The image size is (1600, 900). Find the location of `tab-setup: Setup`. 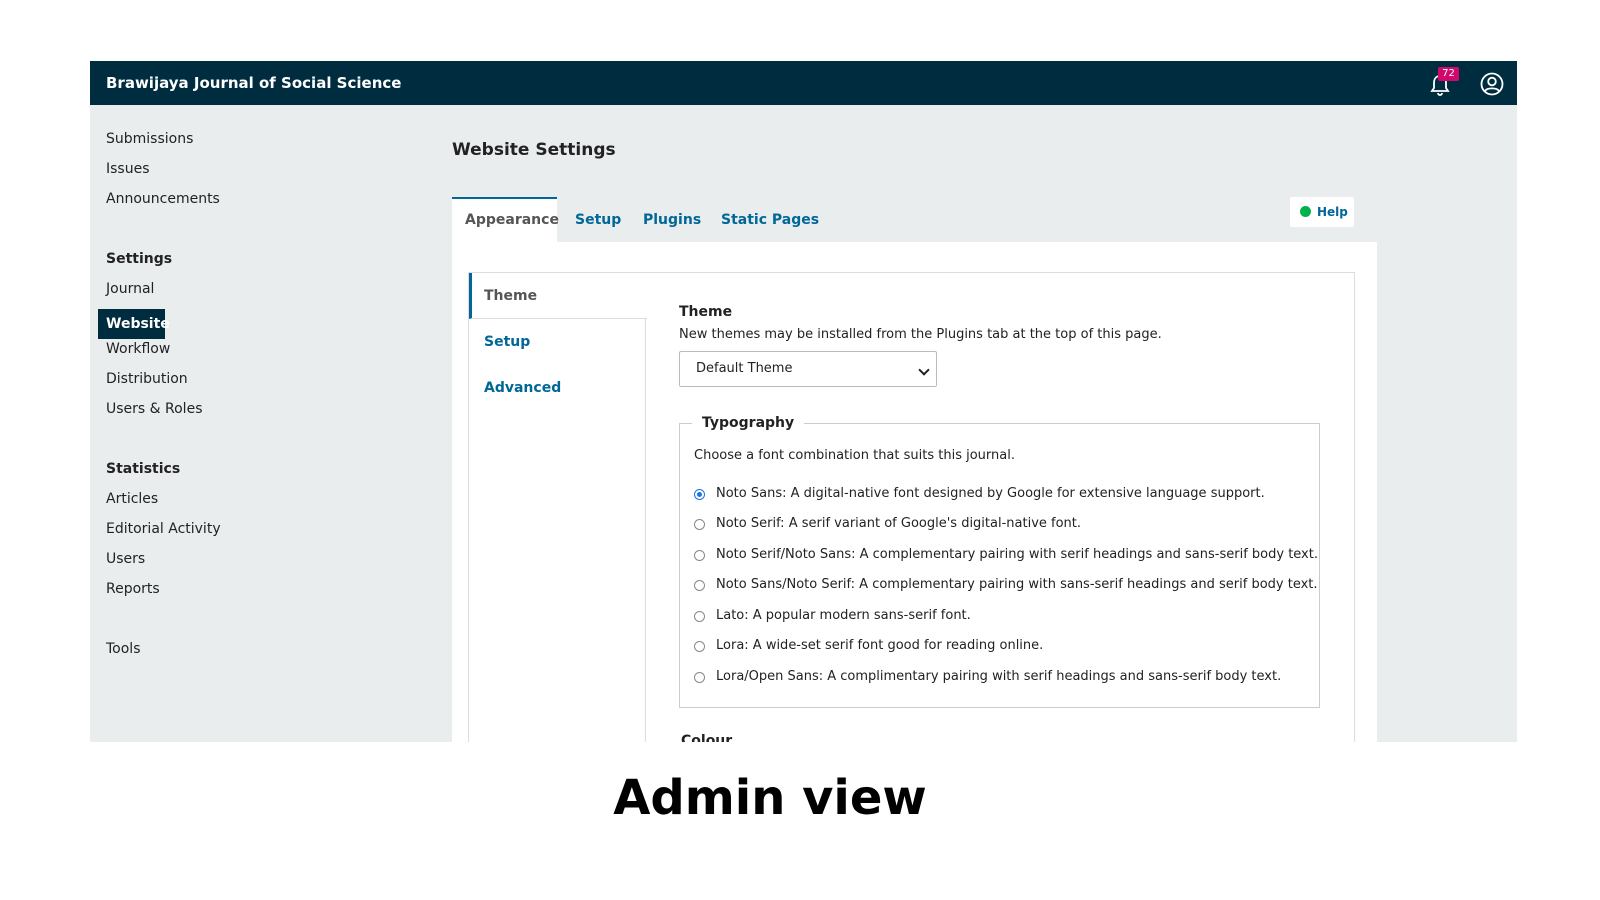

tab-setup: Setup is located at coordinates (598, 220).